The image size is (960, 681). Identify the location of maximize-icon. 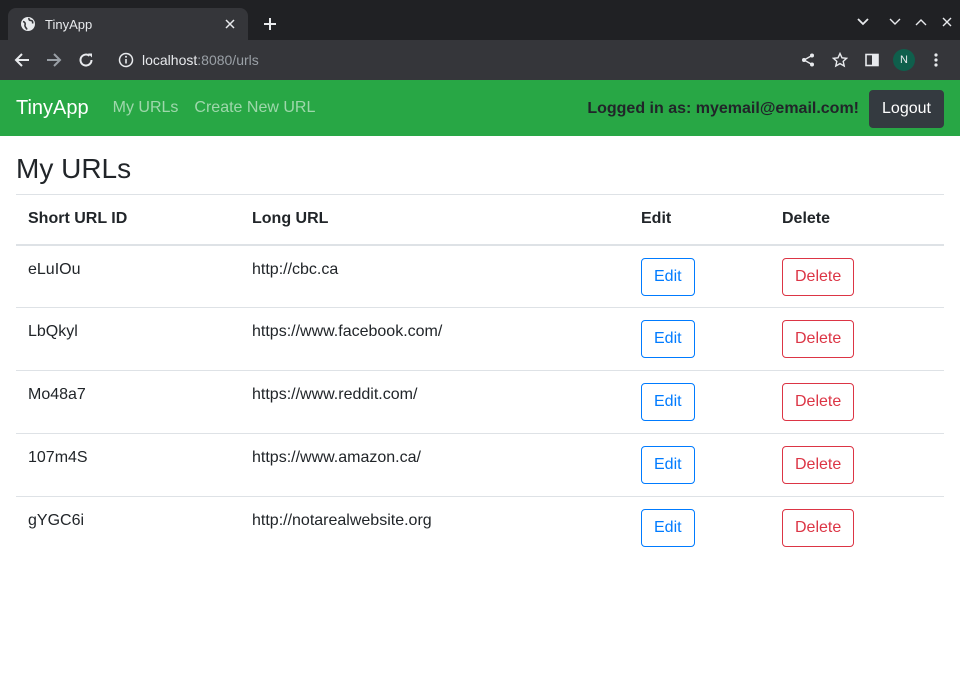
(921, 22).